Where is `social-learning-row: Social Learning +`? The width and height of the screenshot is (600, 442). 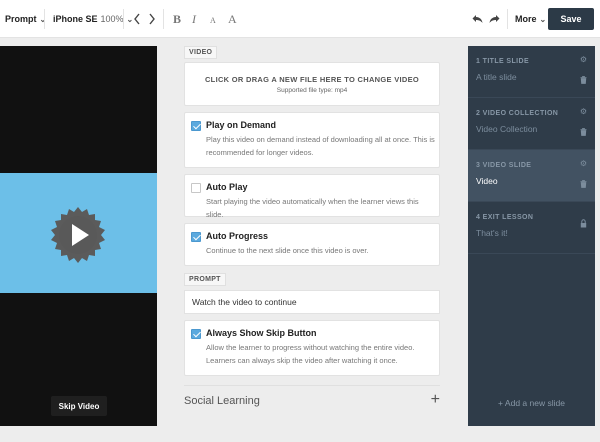
social-learning-row: Social Learning + is located at coordinates (312, 401).